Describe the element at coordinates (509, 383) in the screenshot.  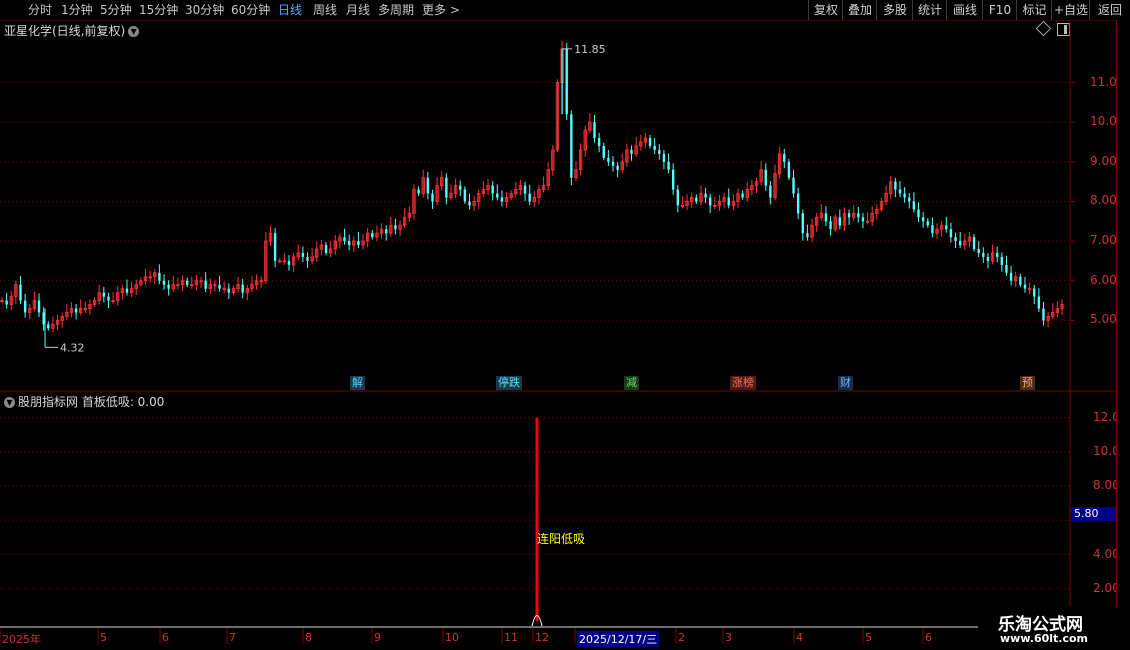
I see `event-marker-1: 停跌` at that location.